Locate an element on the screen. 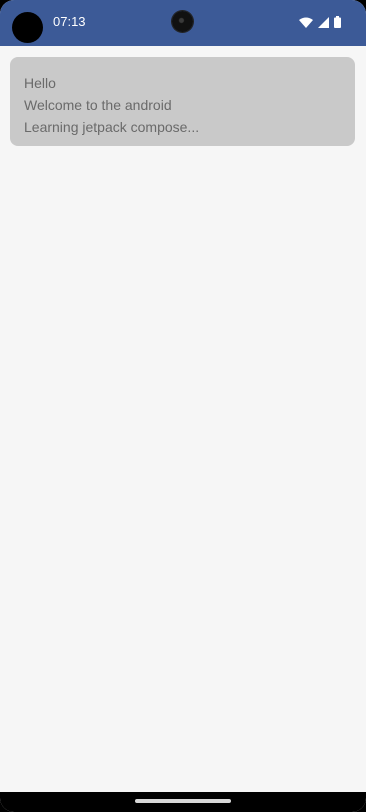 This screenshot has height=812, width=366. cellular-signal-icon is located at coordinates (323, 22).